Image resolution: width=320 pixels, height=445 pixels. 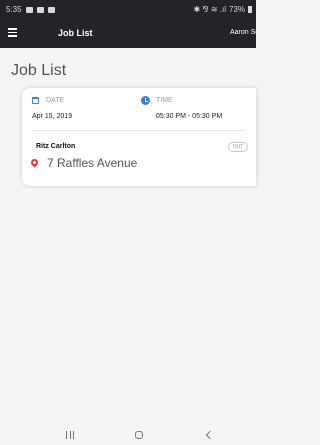 I want to click on gallery-icon, so click(x=29, y=9).